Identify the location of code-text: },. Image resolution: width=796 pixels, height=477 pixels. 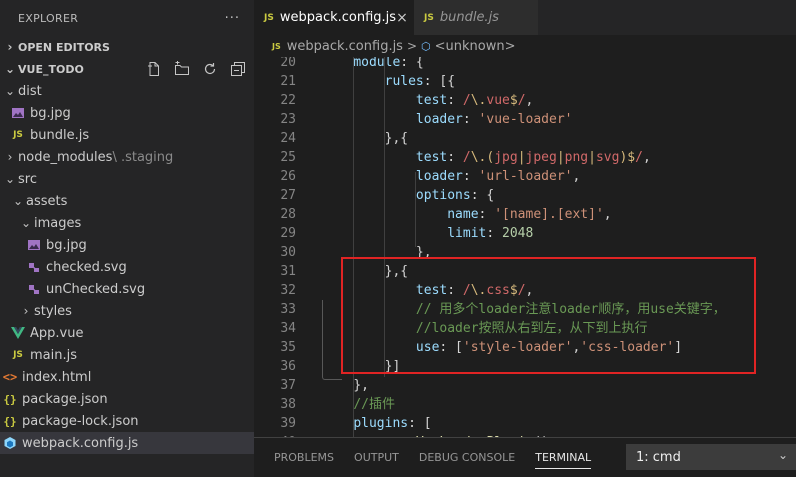
(377, 252).